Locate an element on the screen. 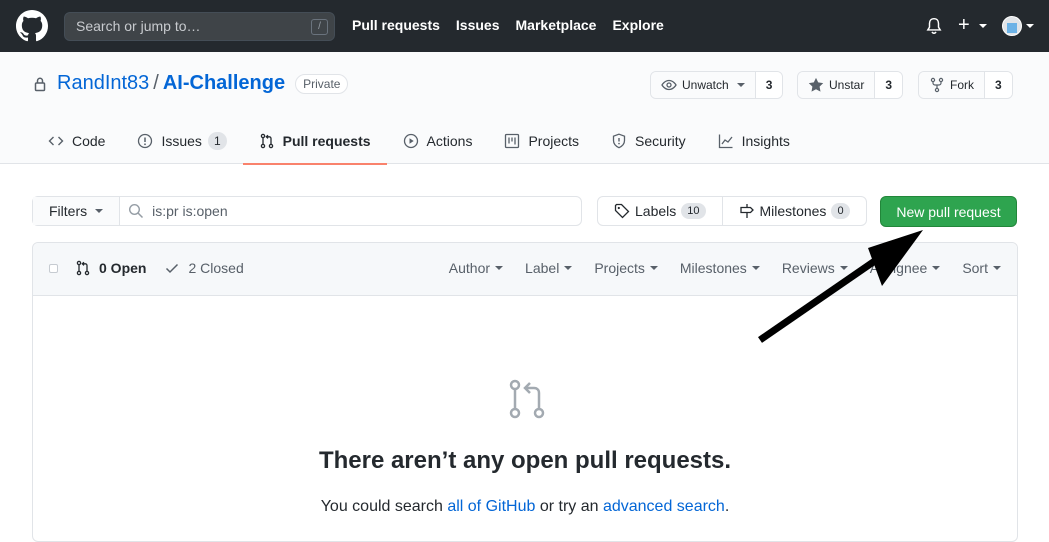  issues-count-badge: 1 is located at coordinates (217, 141).